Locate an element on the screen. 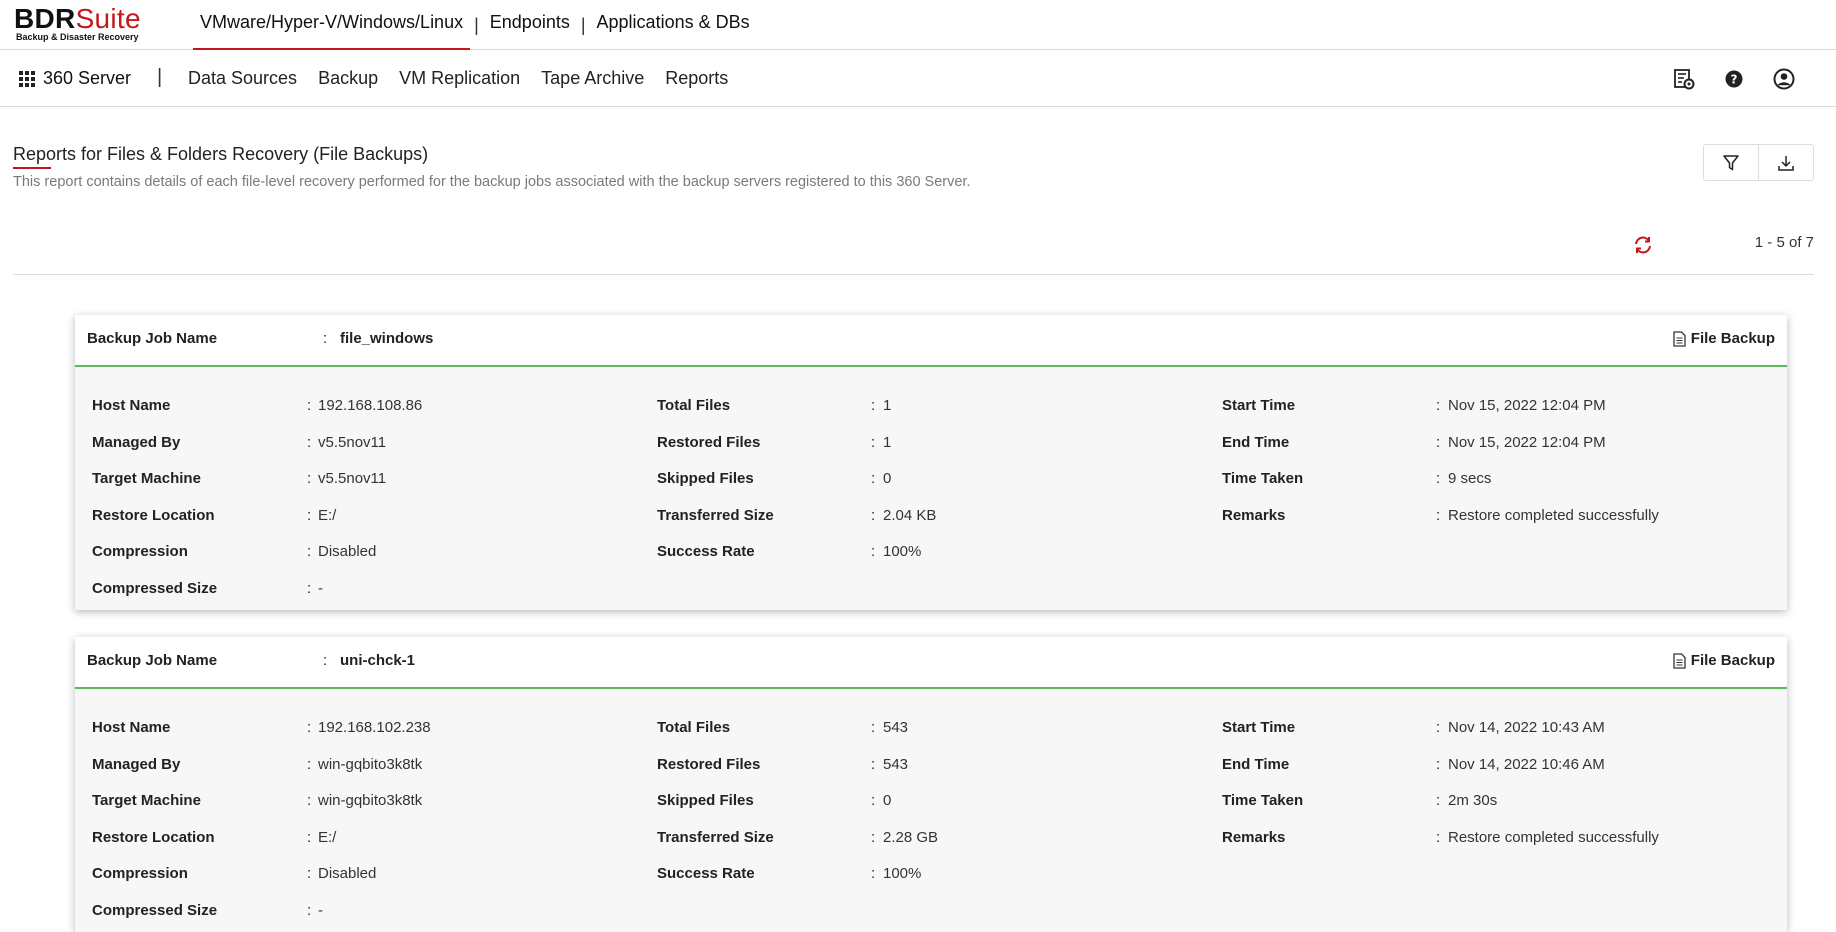 Image resolution: width=1836 pixels, height=932 pixels. start-time-value: Nov 14, 2022 10:43 AM is located at coordinates (1526, 727).